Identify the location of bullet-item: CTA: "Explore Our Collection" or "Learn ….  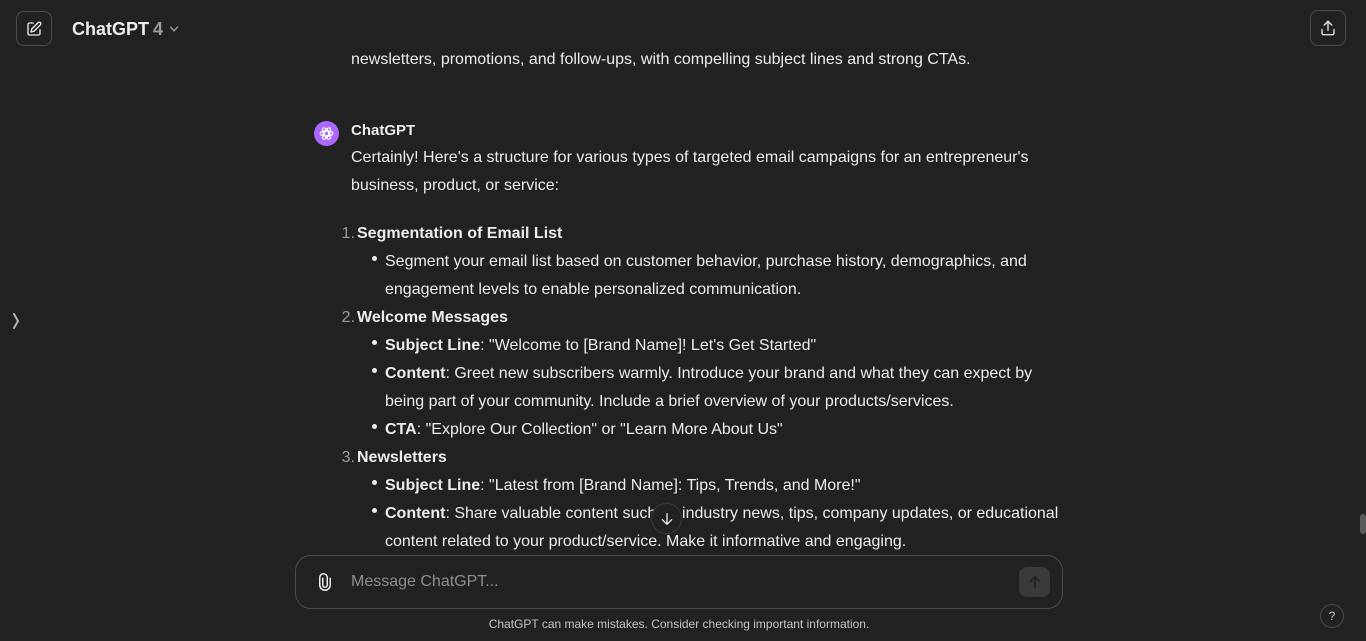
(716, 430).